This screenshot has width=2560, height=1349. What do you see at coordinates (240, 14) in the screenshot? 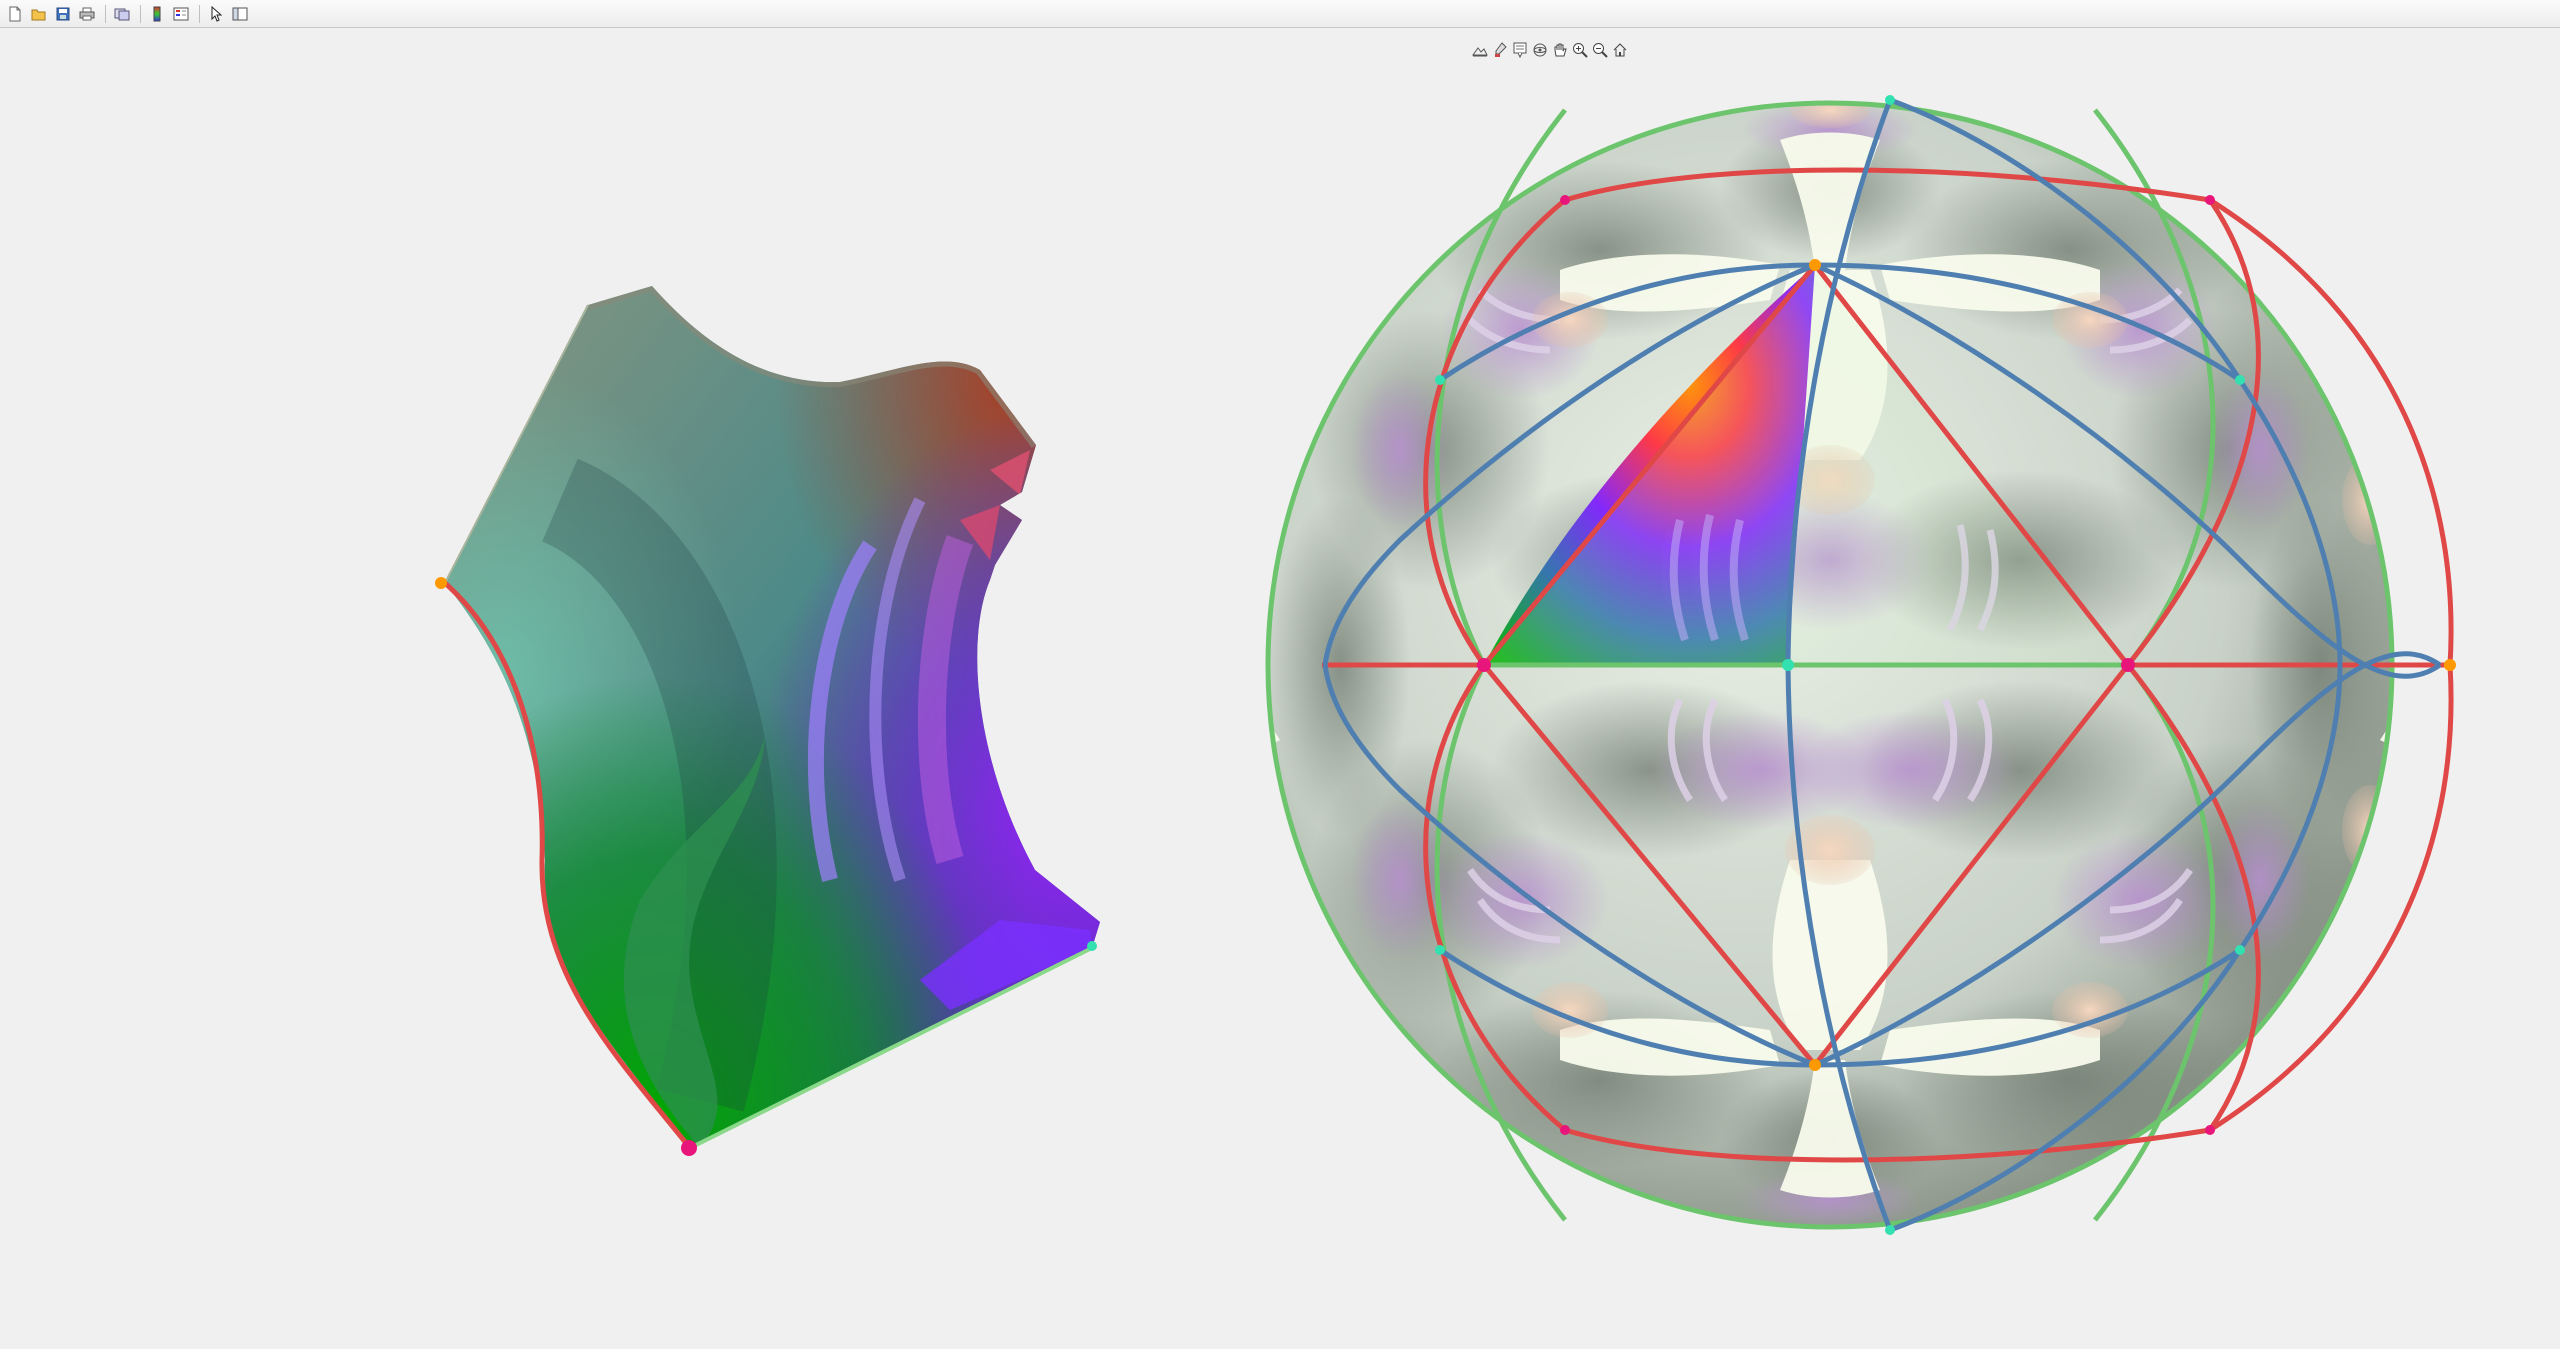
I see `property-inspector-icon` at bounding box center [240, 14].